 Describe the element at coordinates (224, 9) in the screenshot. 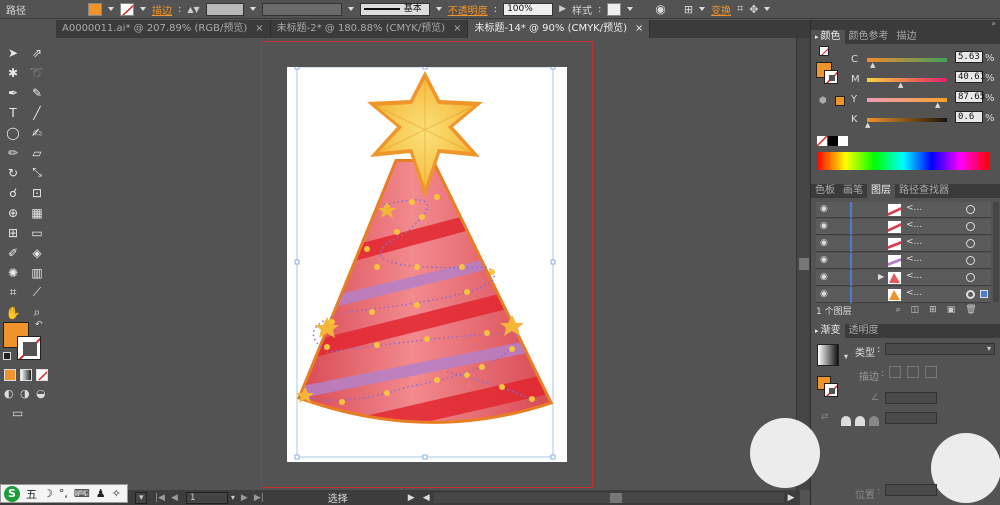

I see `stroke-weight-dropdown` at that location.